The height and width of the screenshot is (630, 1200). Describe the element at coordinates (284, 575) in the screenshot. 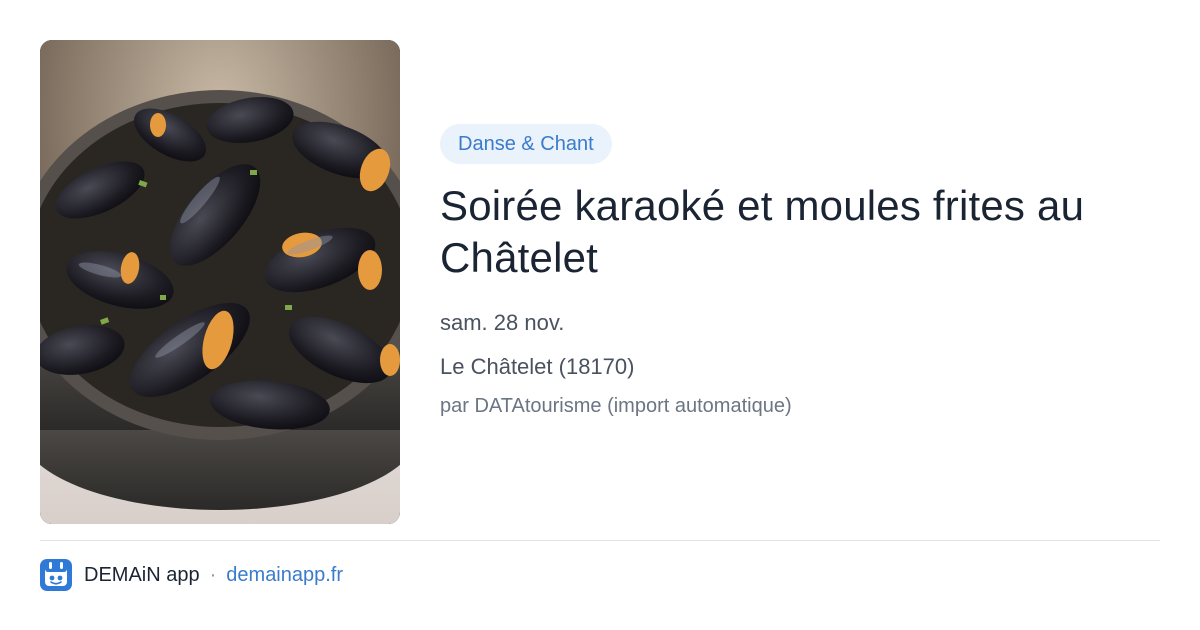

I see `app-website-link: demainapp.fr` at that location.